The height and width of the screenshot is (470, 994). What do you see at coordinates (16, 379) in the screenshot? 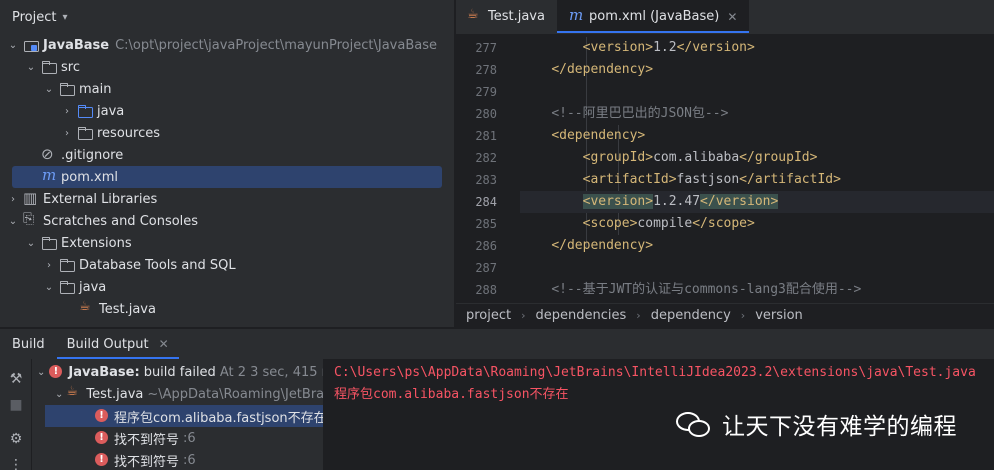
I see `hammer-icon: ⚒` at bounding box center [16, 379].